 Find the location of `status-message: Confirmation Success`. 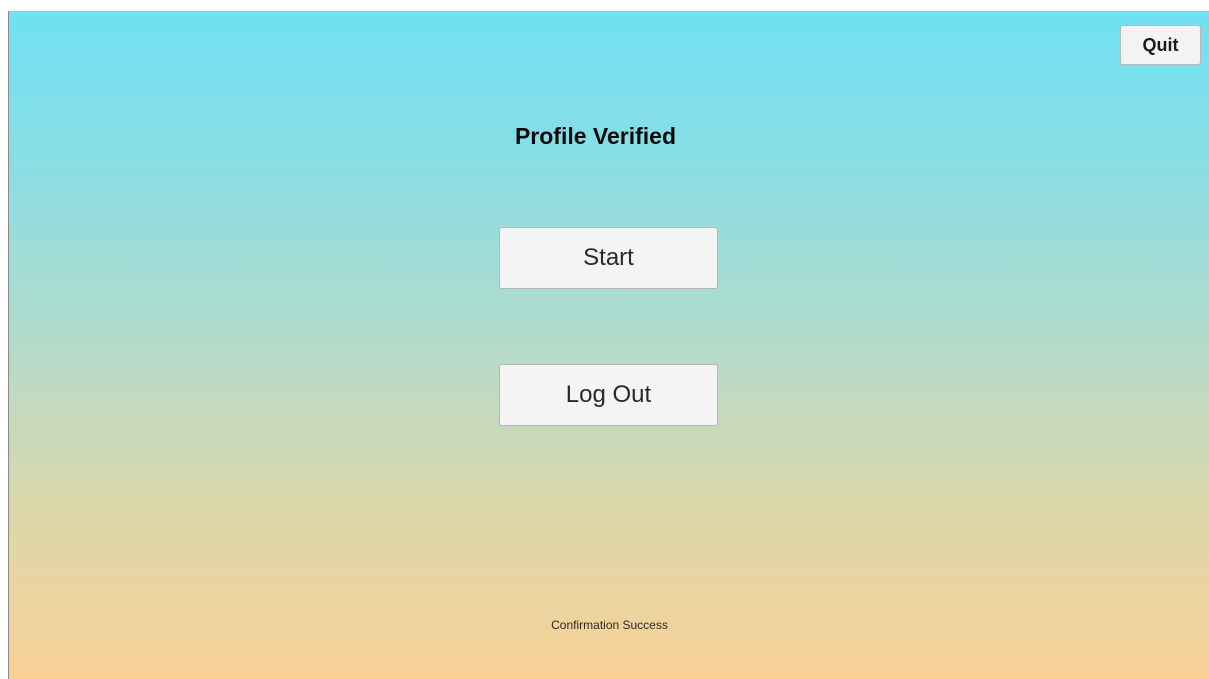

status-message: Confirmation Success is located at coordinates (609, 625).